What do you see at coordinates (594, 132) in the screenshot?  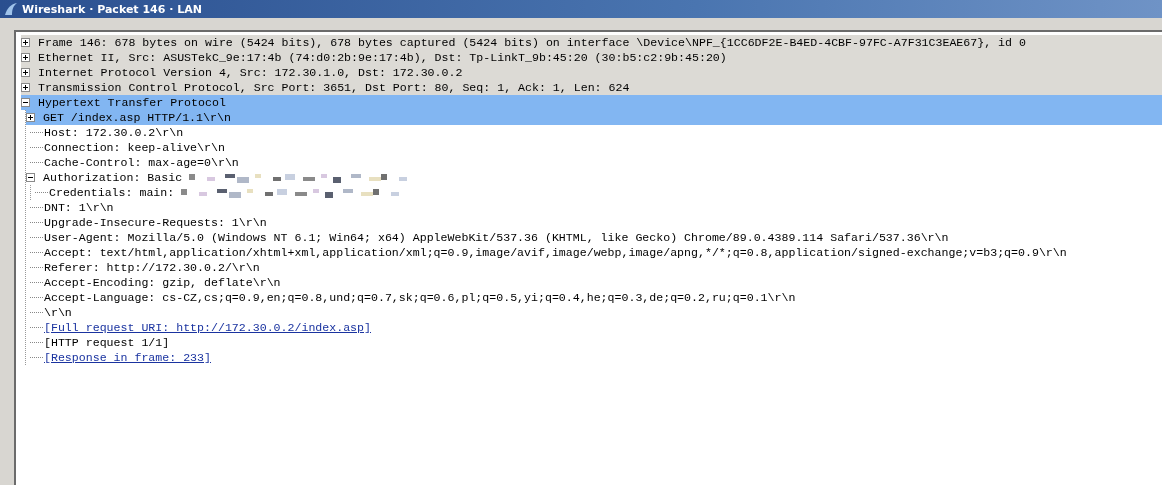 I see `tree-row: Host: 172.30.0.2\r\n` at bounding box center [594, 132].